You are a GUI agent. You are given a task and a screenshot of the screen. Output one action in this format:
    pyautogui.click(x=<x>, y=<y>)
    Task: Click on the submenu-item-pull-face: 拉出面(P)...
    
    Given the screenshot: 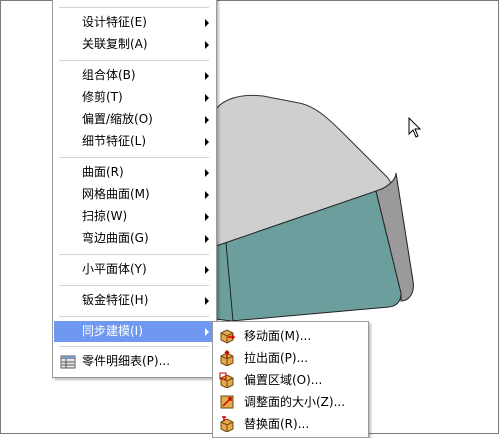 What is the action you would take?
    pyautogui.click(x=290, y=358)
    